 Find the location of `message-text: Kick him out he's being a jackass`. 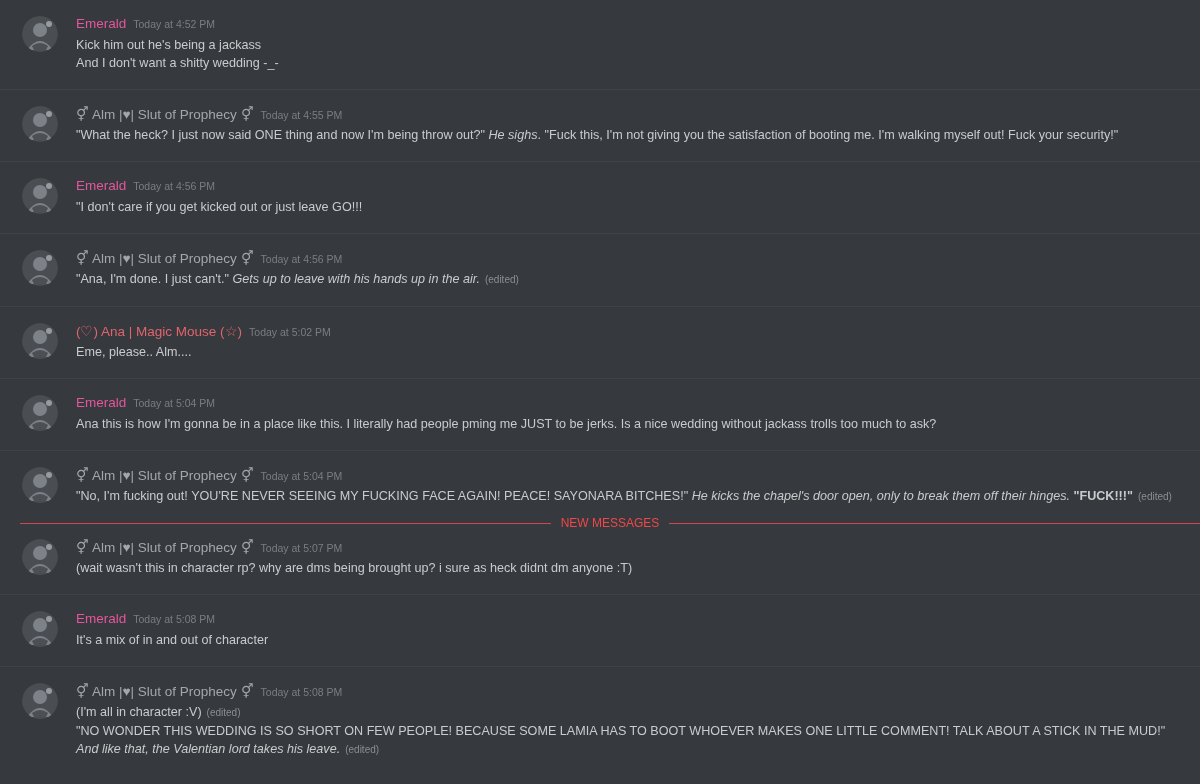

message-text: Kick him out he's being a jackass is located at coordinates (169, 45).